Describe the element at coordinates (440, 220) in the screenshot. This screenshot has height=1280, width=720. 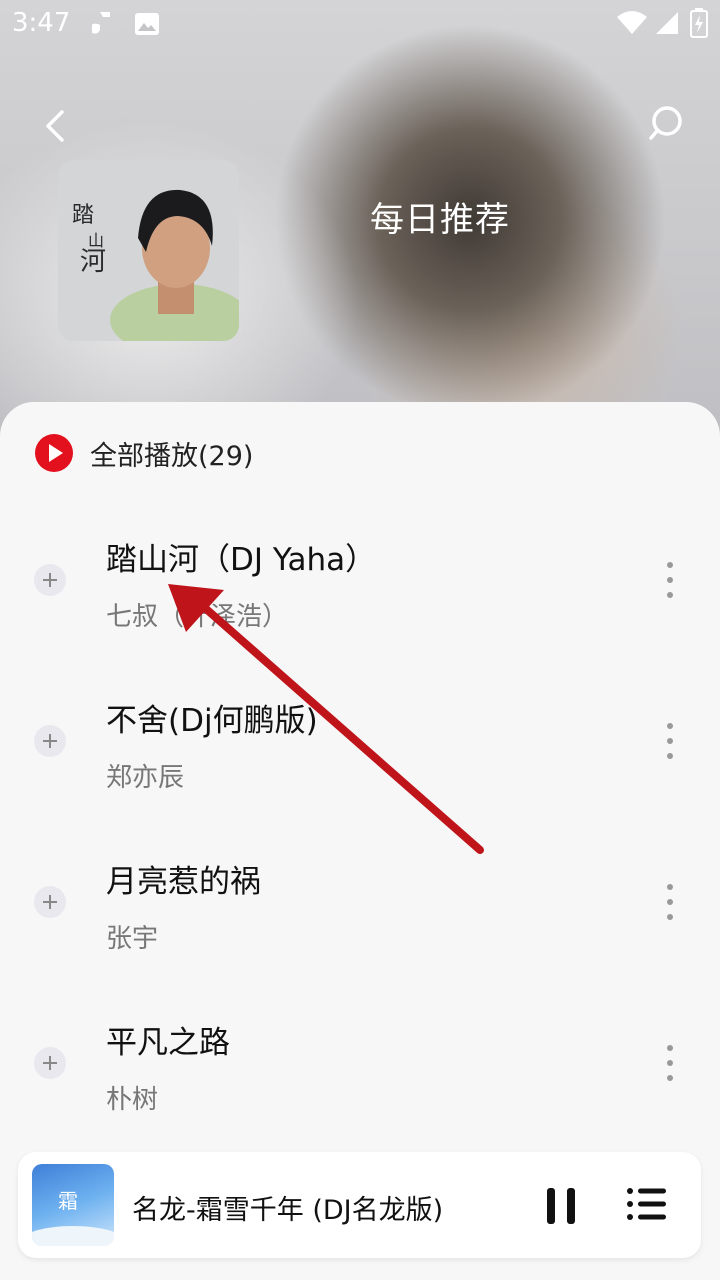
I see `page-title: 每日推荐` at that location.